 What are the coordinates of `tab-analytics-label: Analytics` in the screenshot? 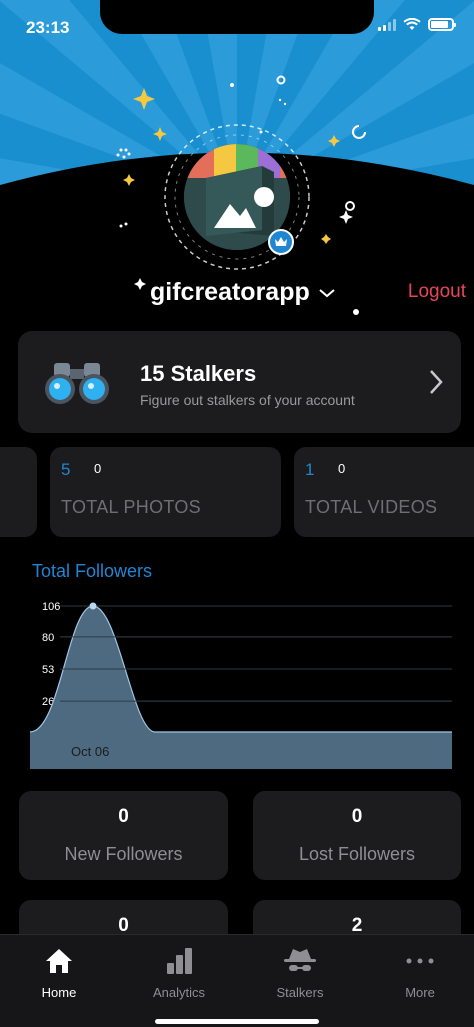 It's located at (179, 992).